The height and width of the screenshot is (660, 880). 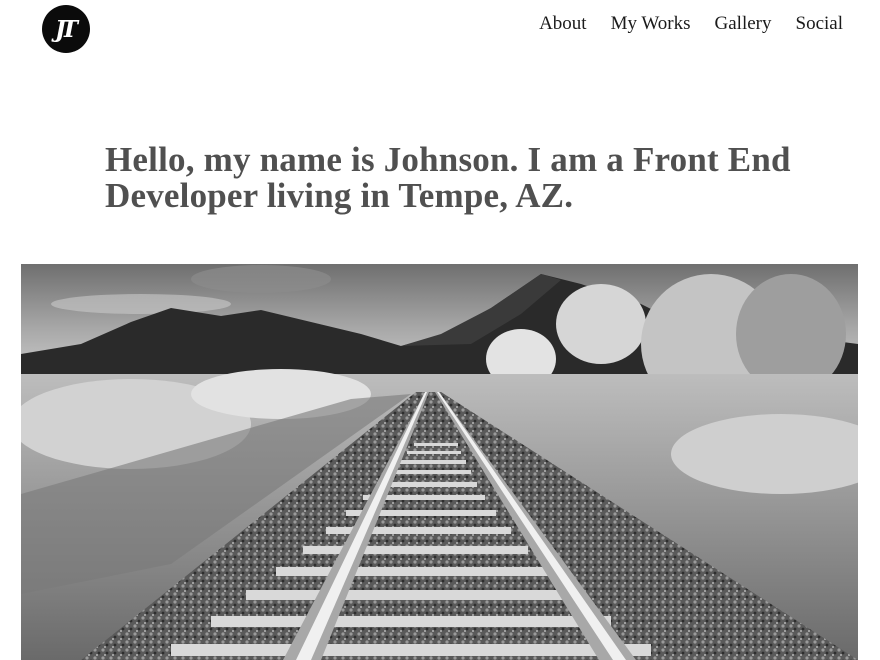 What do you see at coordinates (651, 24) in the screenshot?
I see `nav-my-works-link: My Works` at bounding box center [651, 24].